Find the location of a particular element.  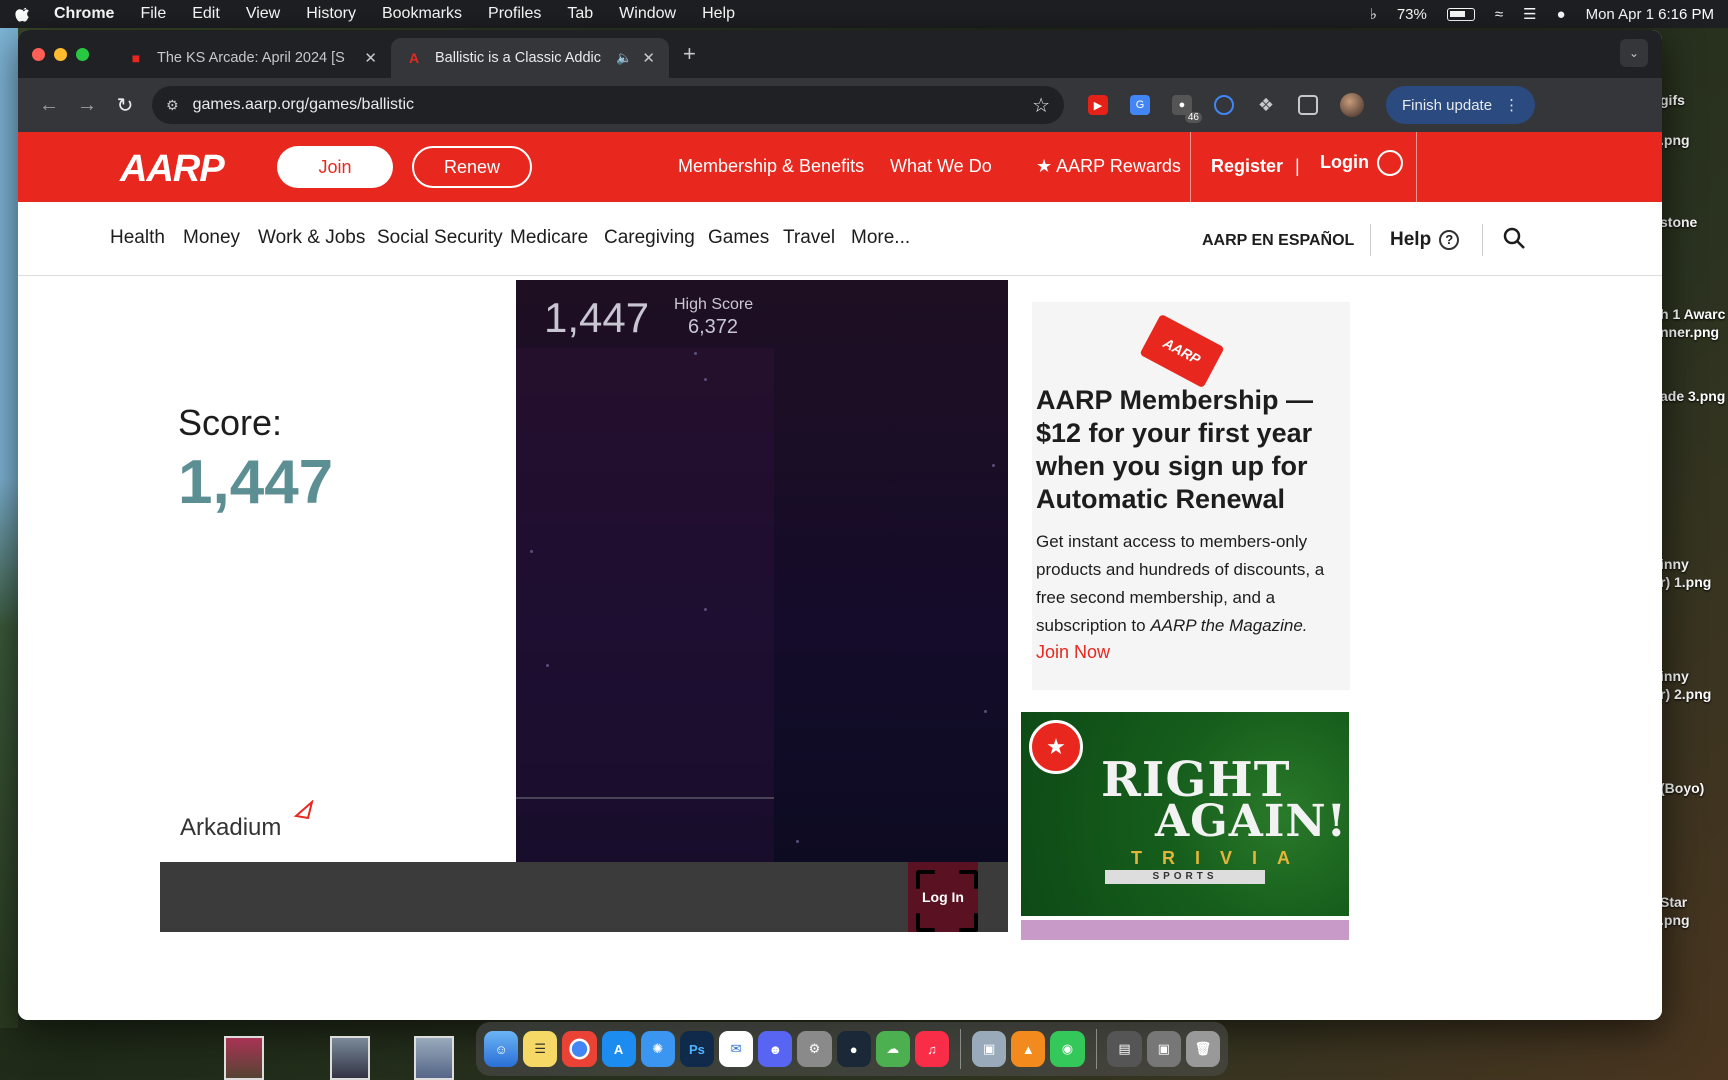

nav-medicare: Medicare is located at coordinates (549, 238).